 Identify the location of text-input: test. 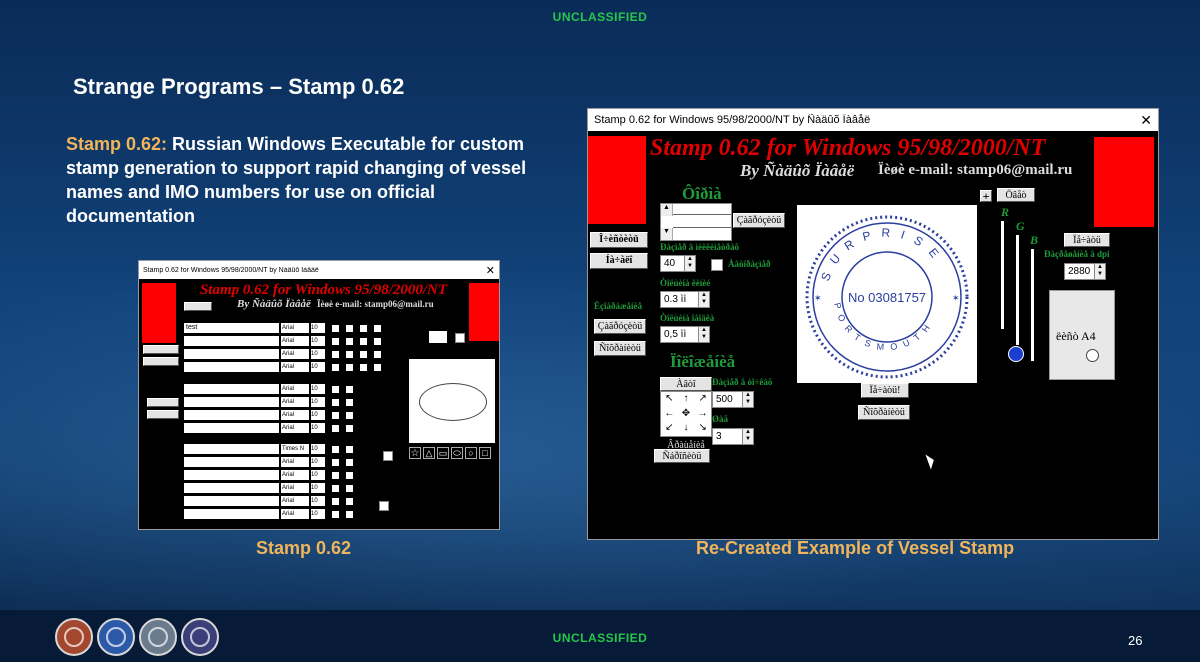
(231, 328).